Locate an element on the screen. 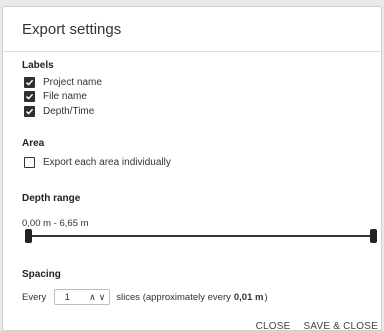  depth-range-heading: Depth range is located at coordinates (51, 198).